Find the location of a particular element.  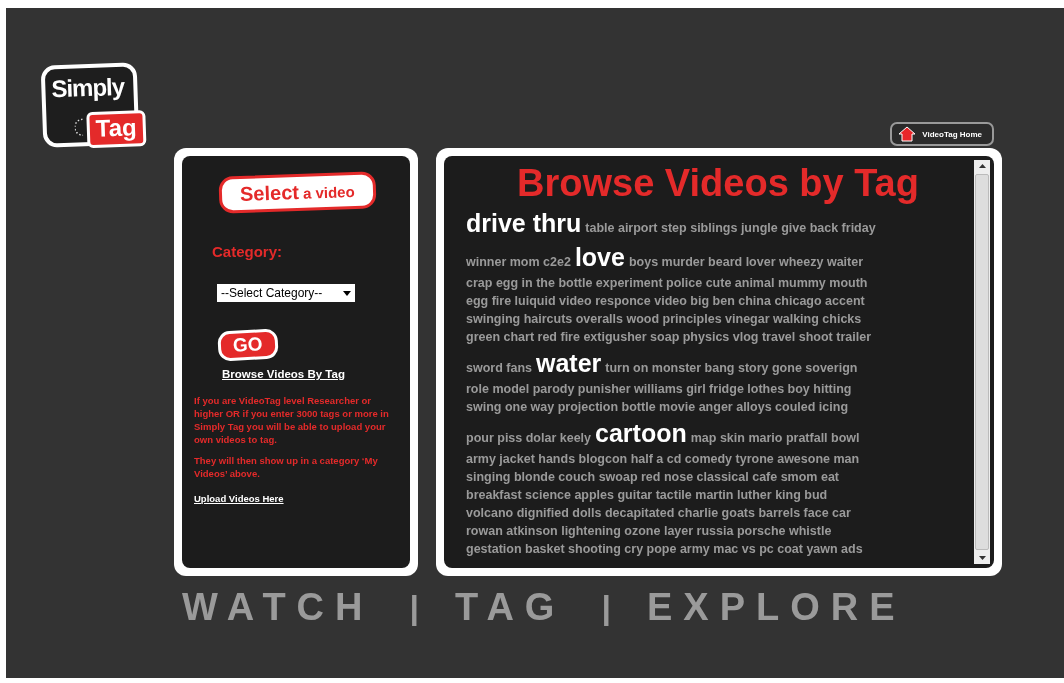

keyword-list-text: pour piss dolar keely is located at coordinates (529, 438).